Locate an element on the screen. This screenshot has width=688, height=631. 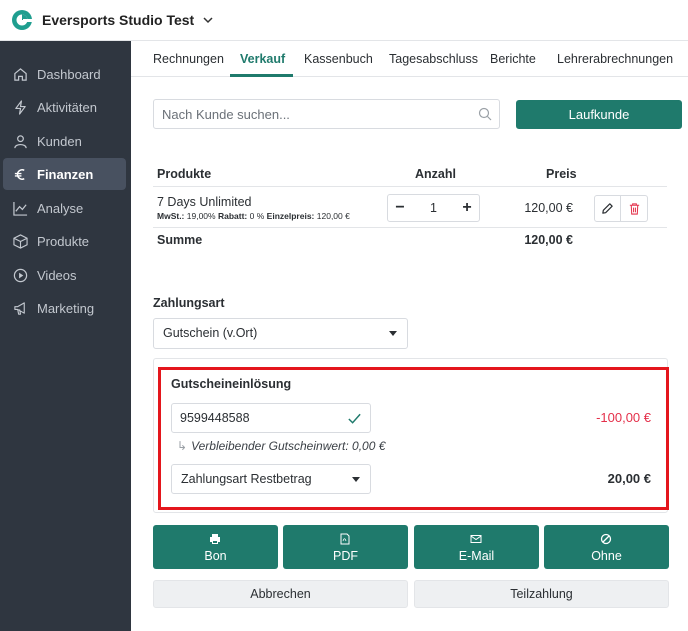
payment-method-label: Zahlungsart is located at coordinates (189, 303).